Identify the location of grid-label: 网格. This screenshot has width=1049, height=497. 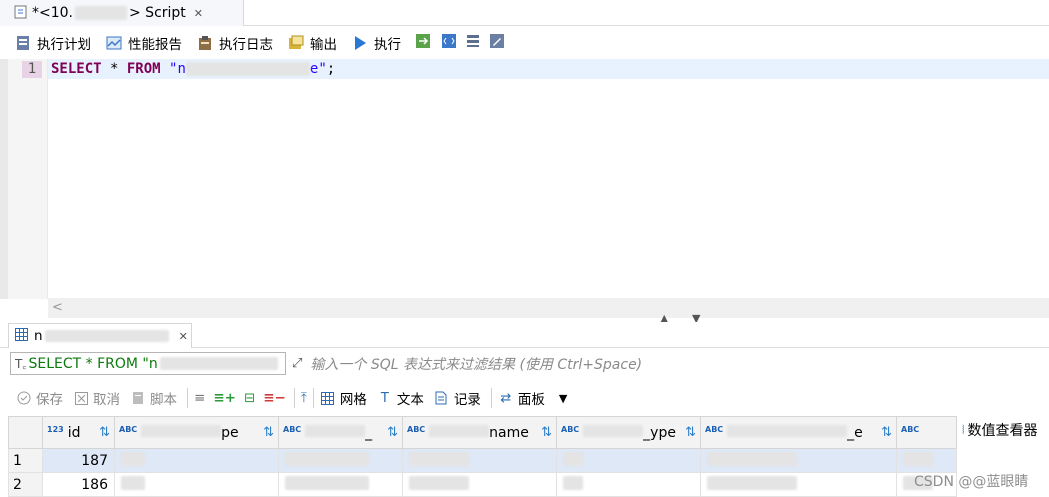
(353, 400).